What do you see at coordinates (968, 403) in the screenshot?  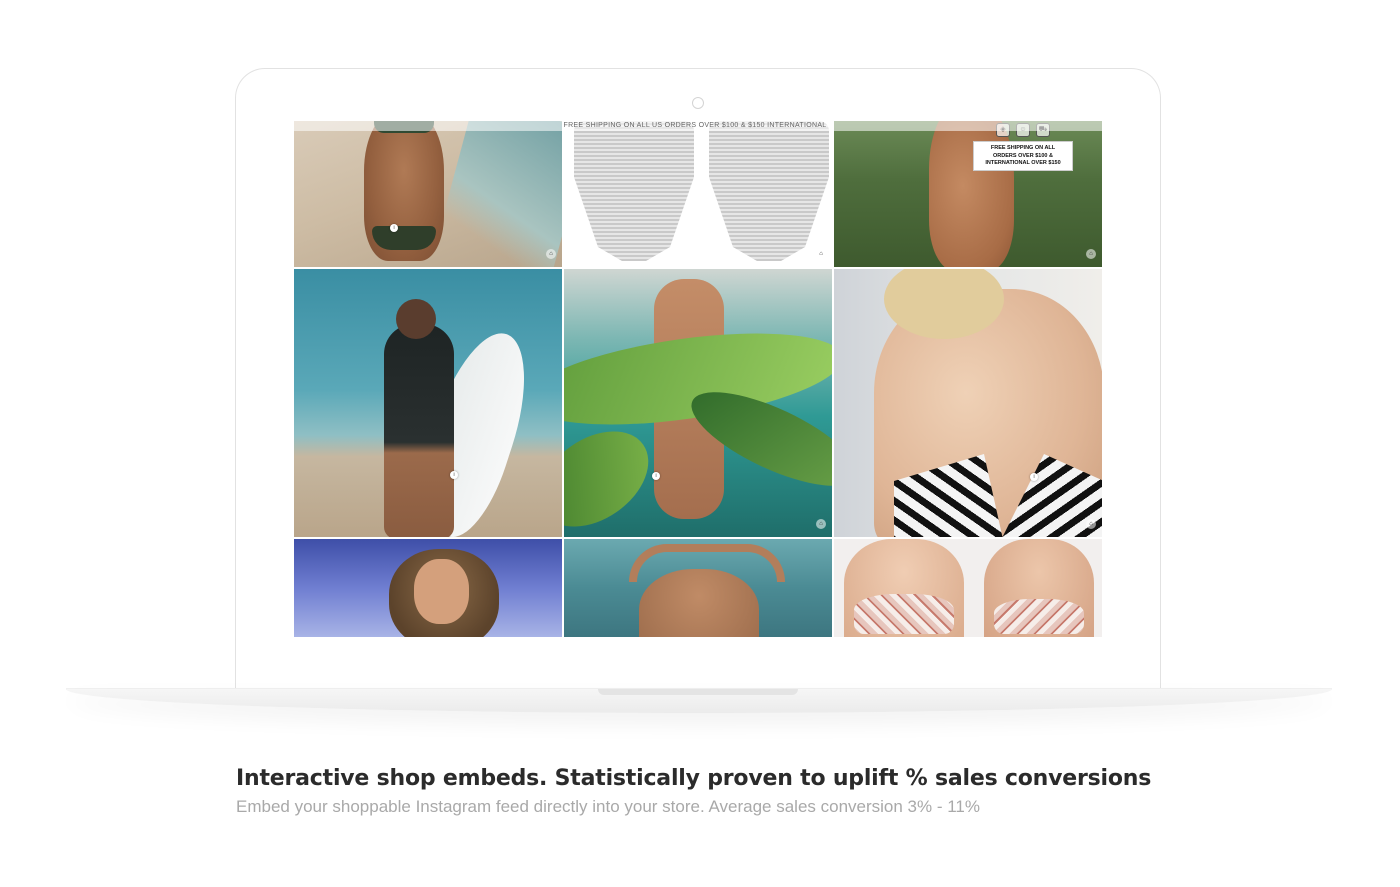 I see `striped-top-tile: i ⌂` at bounding box center [968, 403].